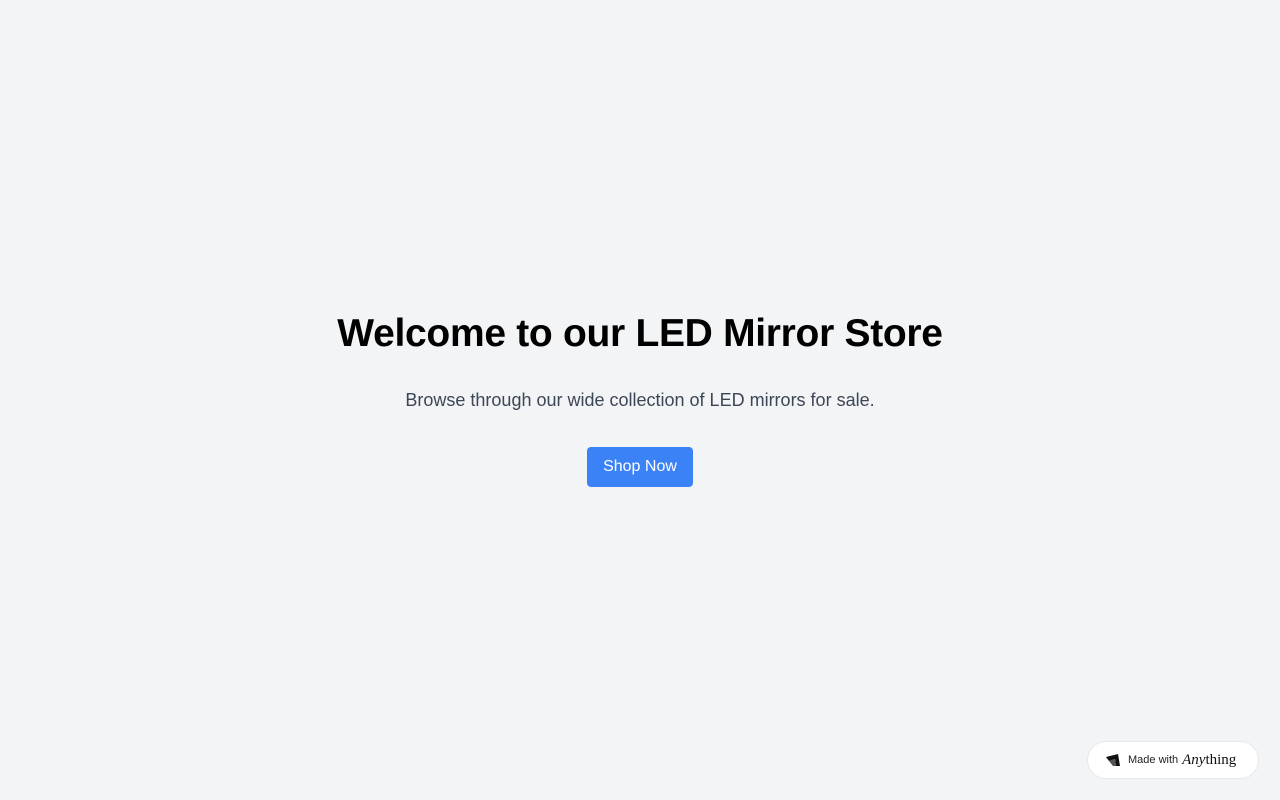 The image size is (1280, 800). Describe the element at coordinates (640, 333) in the screenshot. I see `page-title: Welcome to our LED Mirror Store` at that location.